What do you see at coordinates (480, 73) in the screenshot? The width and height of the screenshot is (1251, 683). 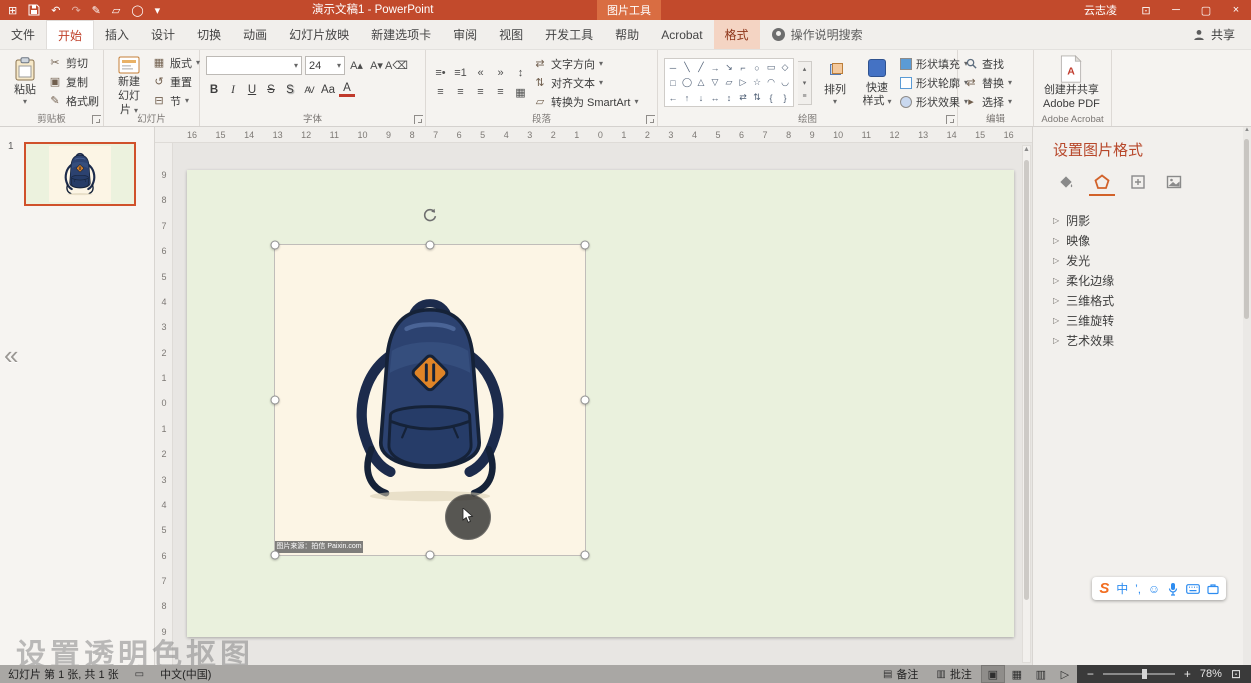 I see `indent-decrease-icon: «` at bounding box center [480, 73].